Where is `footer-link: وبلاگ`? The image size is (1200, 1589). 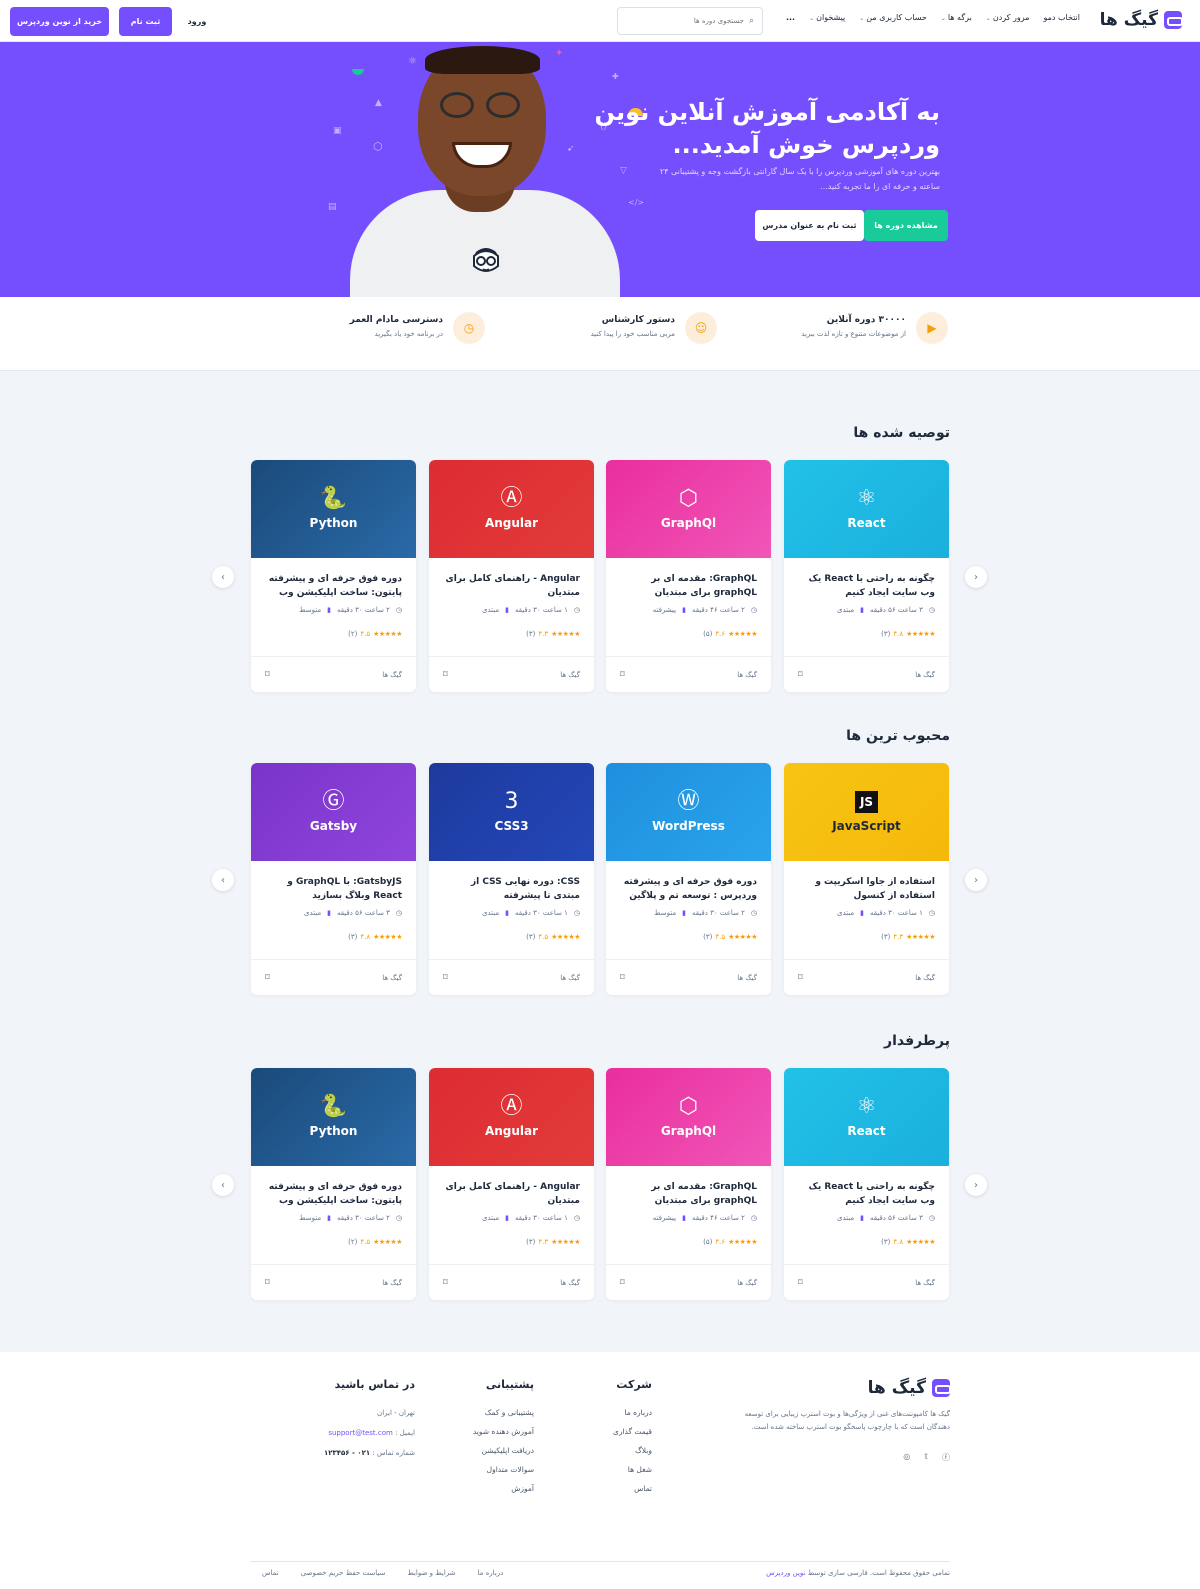
footer-link: وبلاگ is located at coordinates (602, 1450).